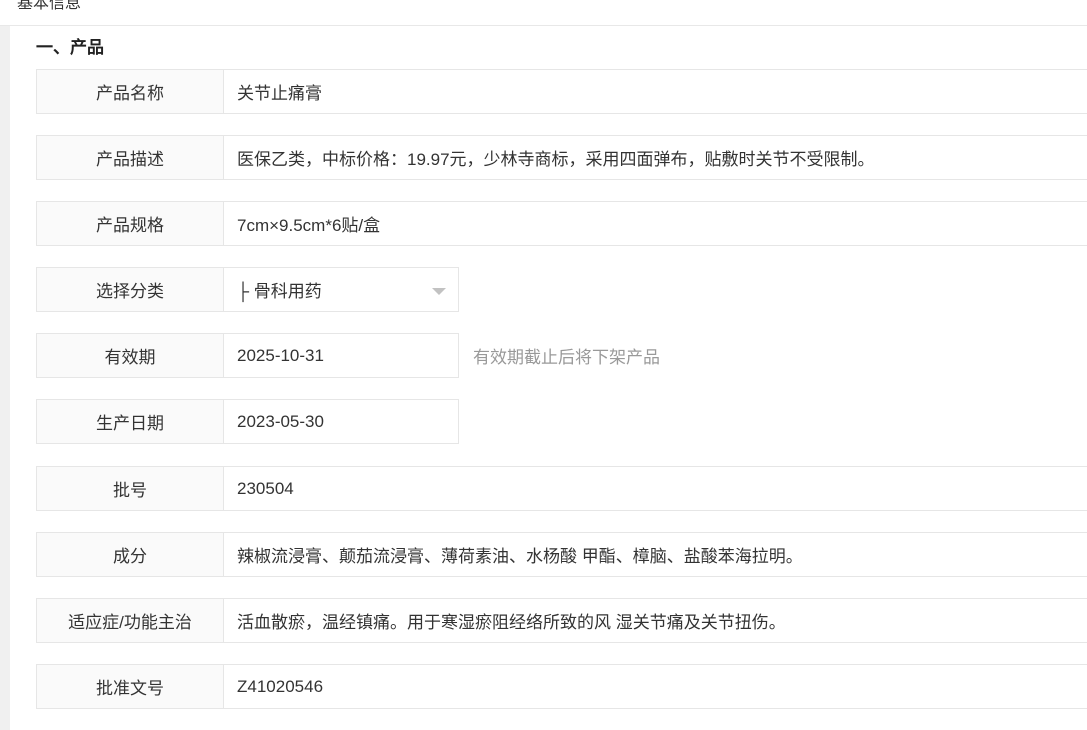 This screenshot has height=730, width=1087. I want to click on ingredients-input: 辣椒流浸膏、颠茄流浸膏、薄荷素油、水杨酸 甲酯、樟脑、盐酸苯海拉明。, so click(655, 554).